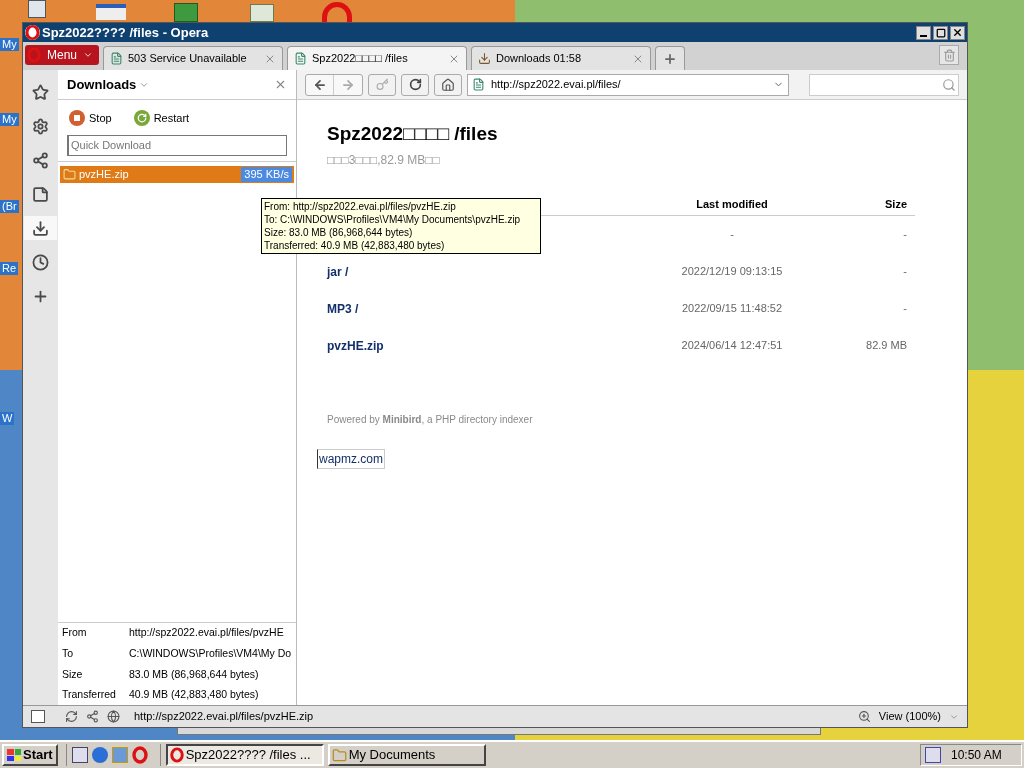  I want to click on stop-button: Stop, so click(90, 118).